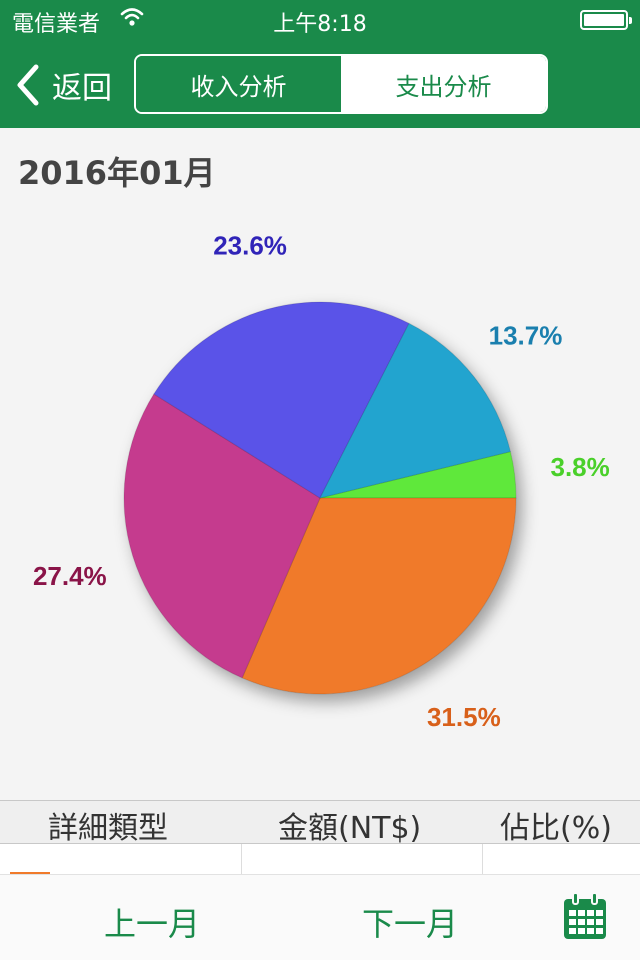  I want to click on next-month-button: 下一月, so click(410, 922).